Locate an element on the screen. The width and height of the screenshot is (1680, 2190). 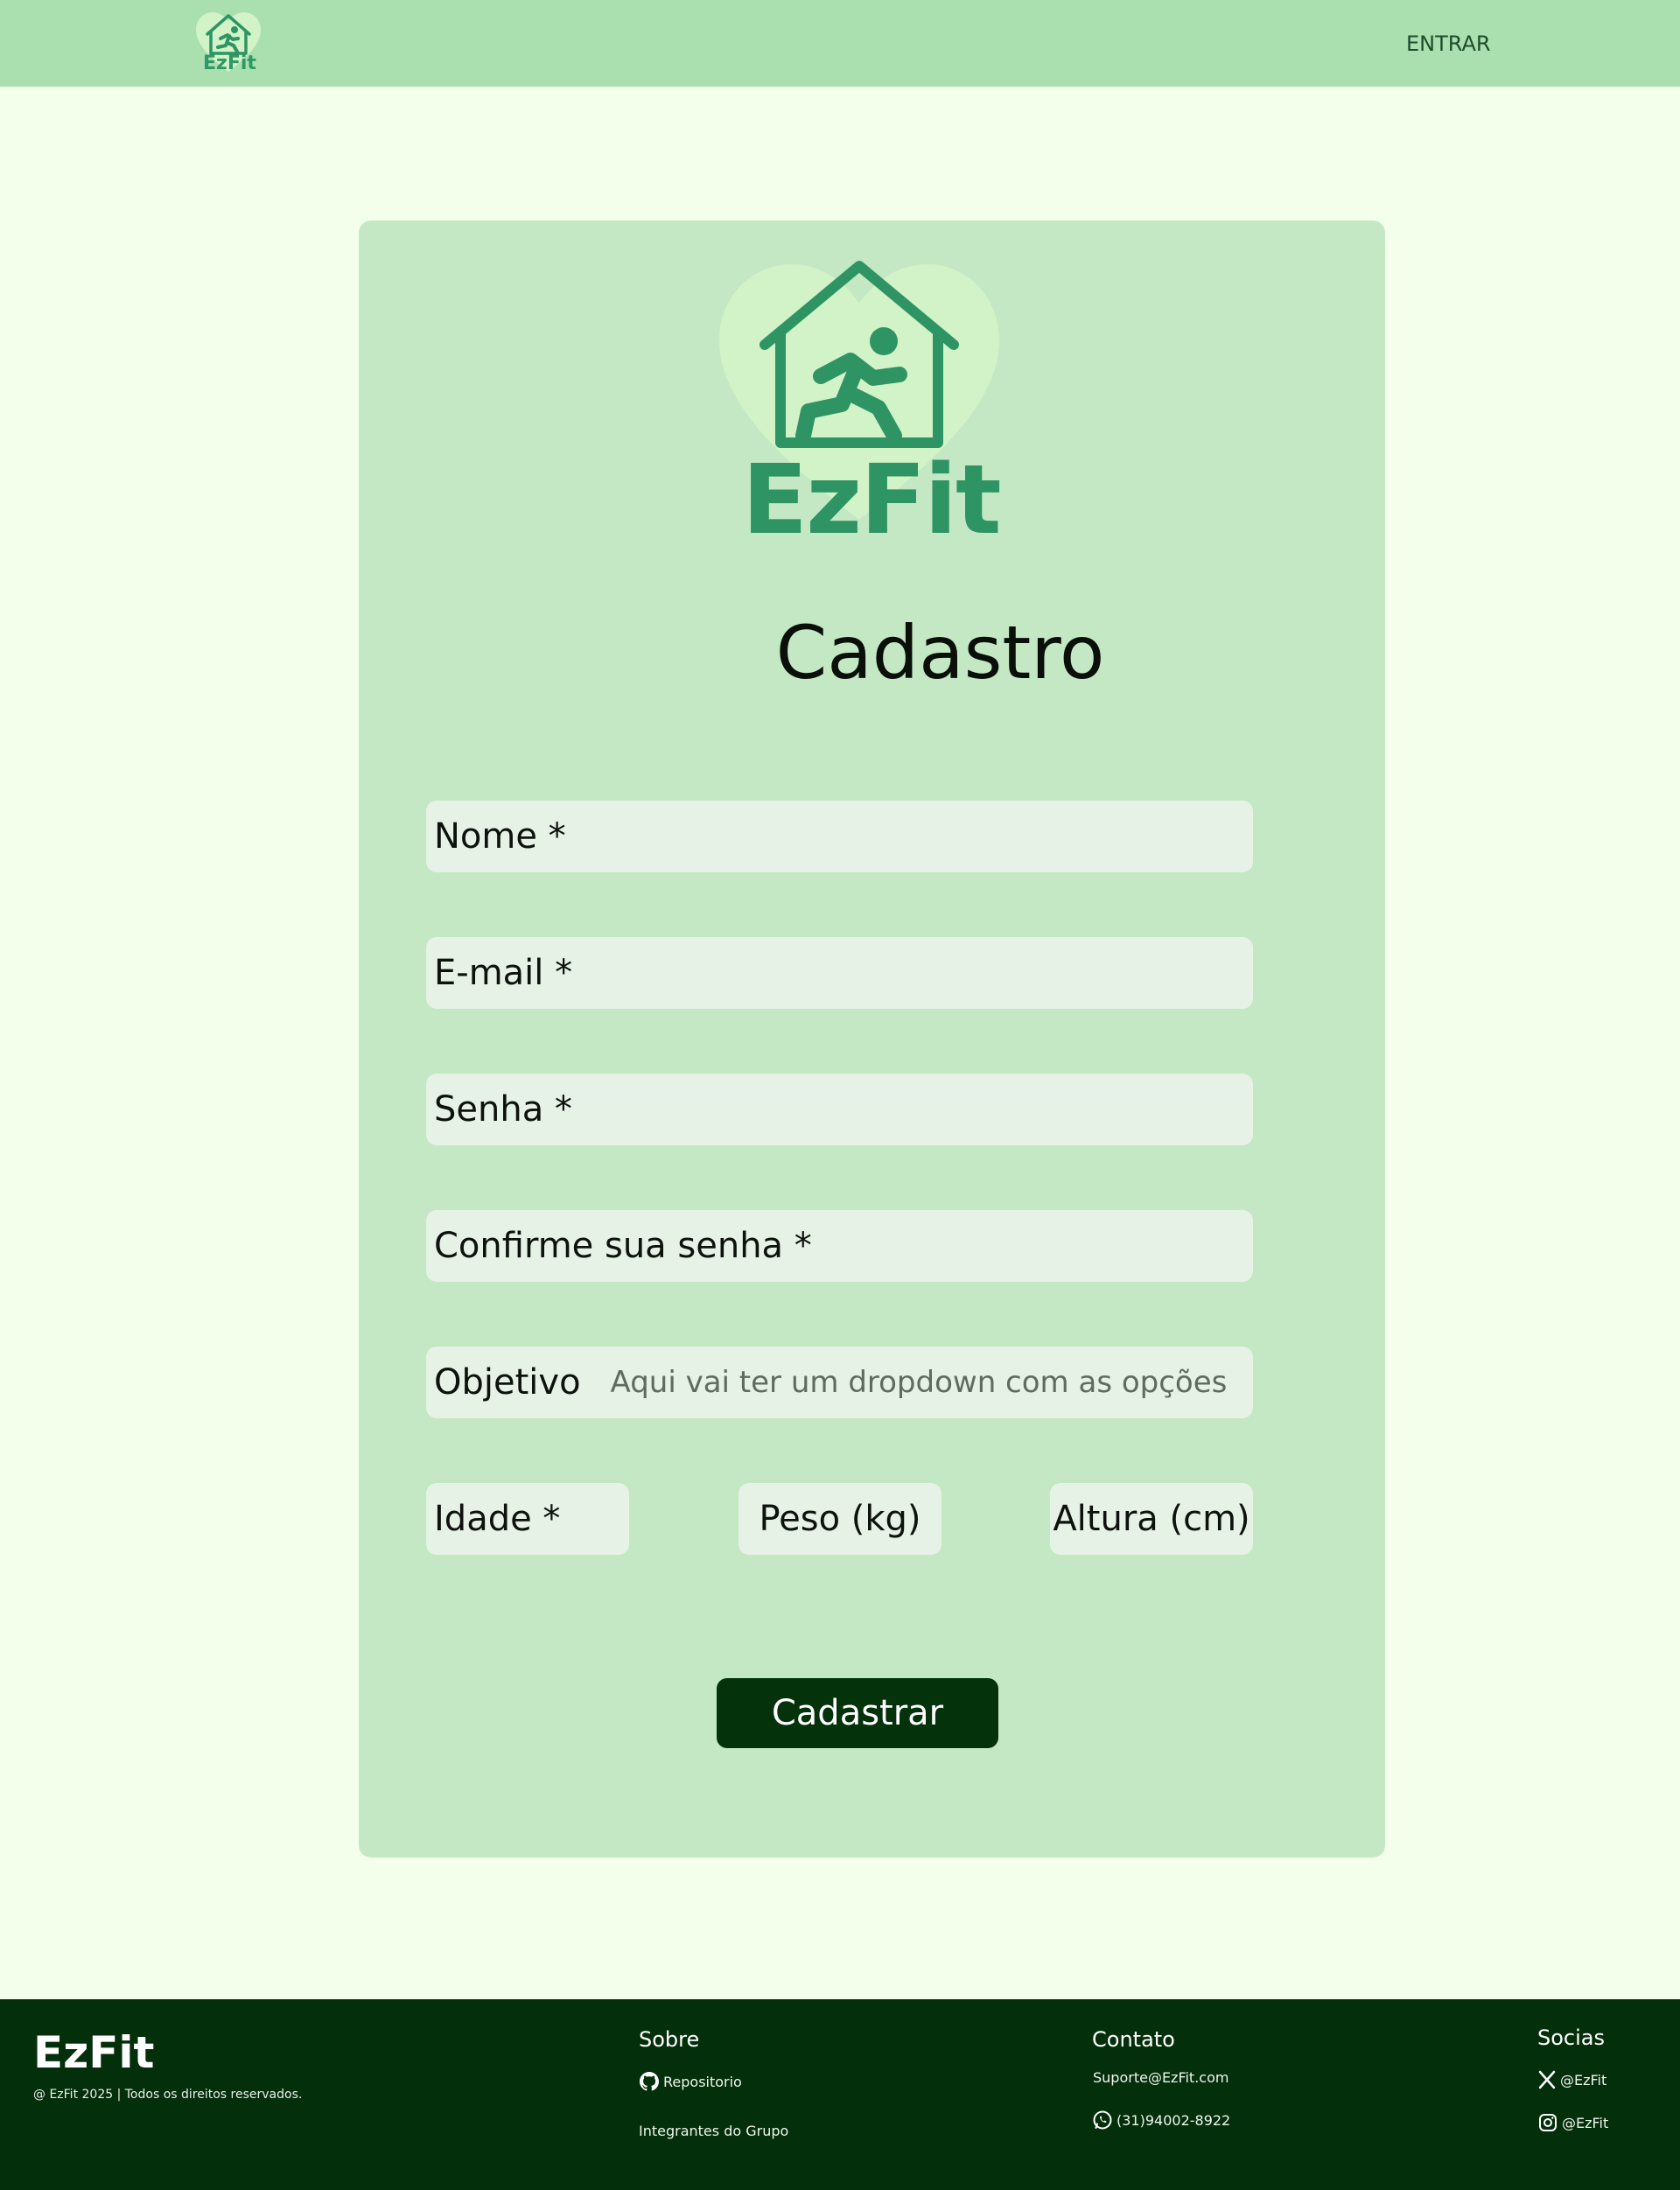
weight-field-label: Peso (kg) is located at coordinates (840, 1519).